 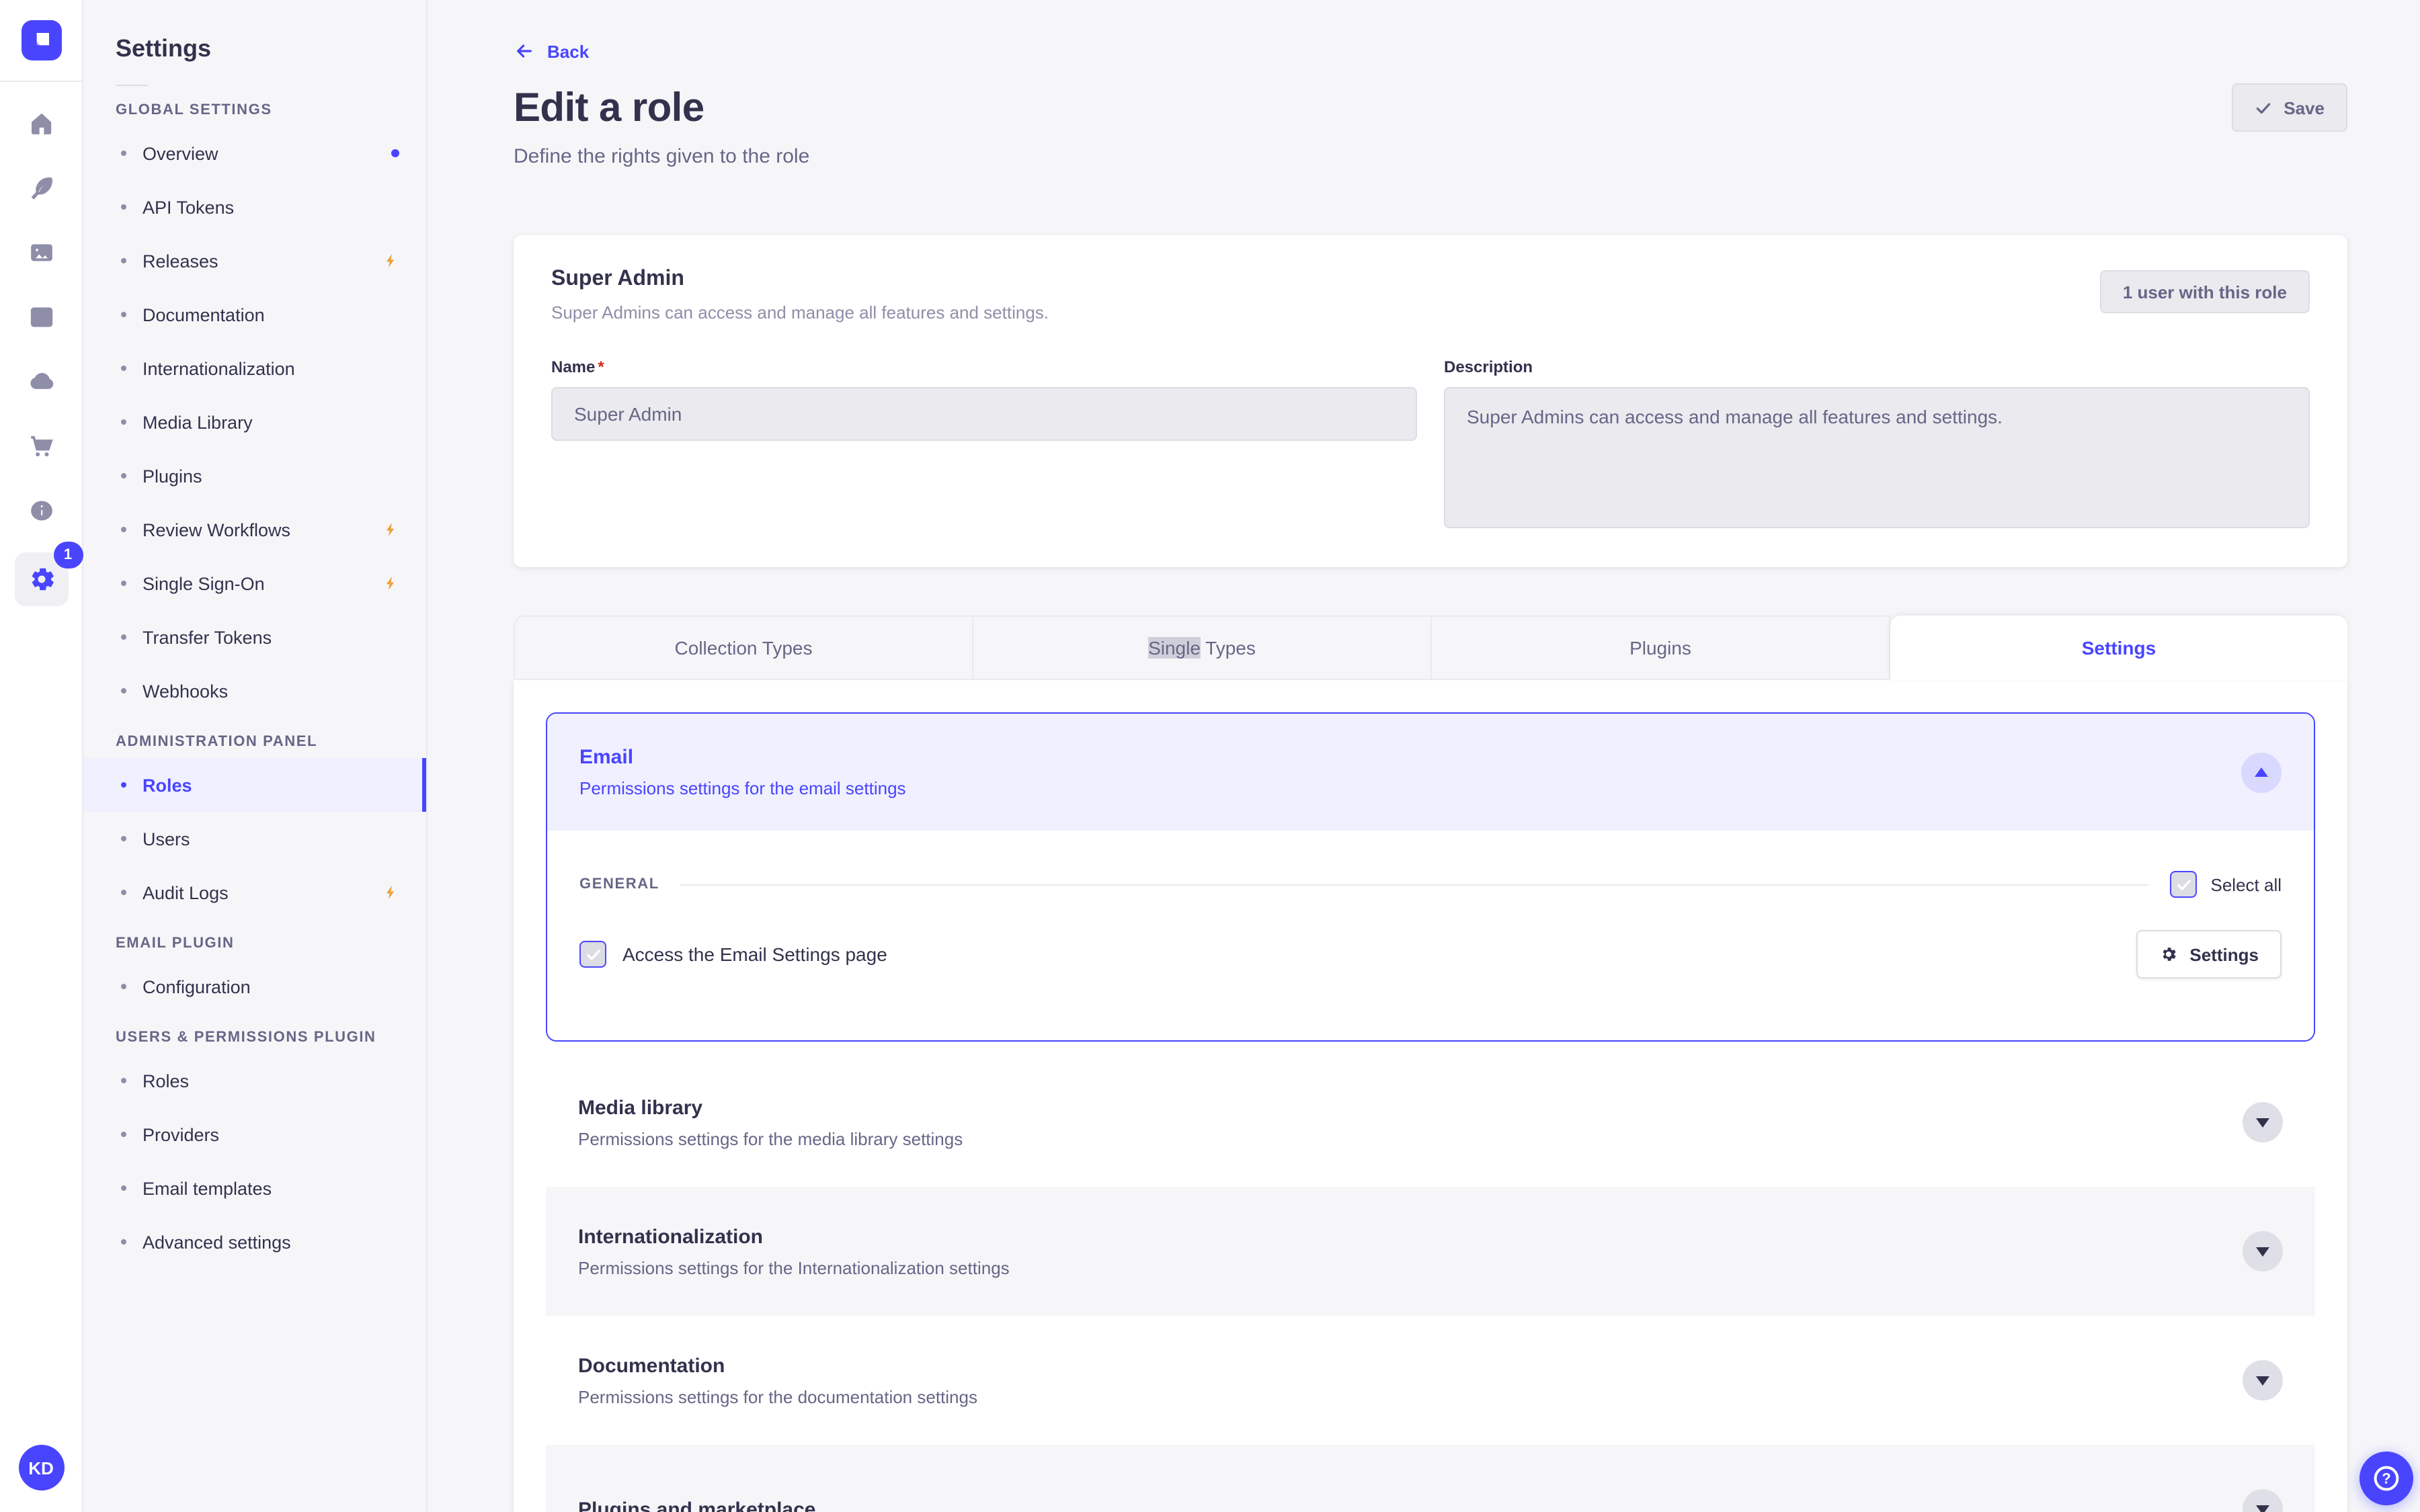 I want to click on accordion-title: Documentation, so click(x=651, y=1366).